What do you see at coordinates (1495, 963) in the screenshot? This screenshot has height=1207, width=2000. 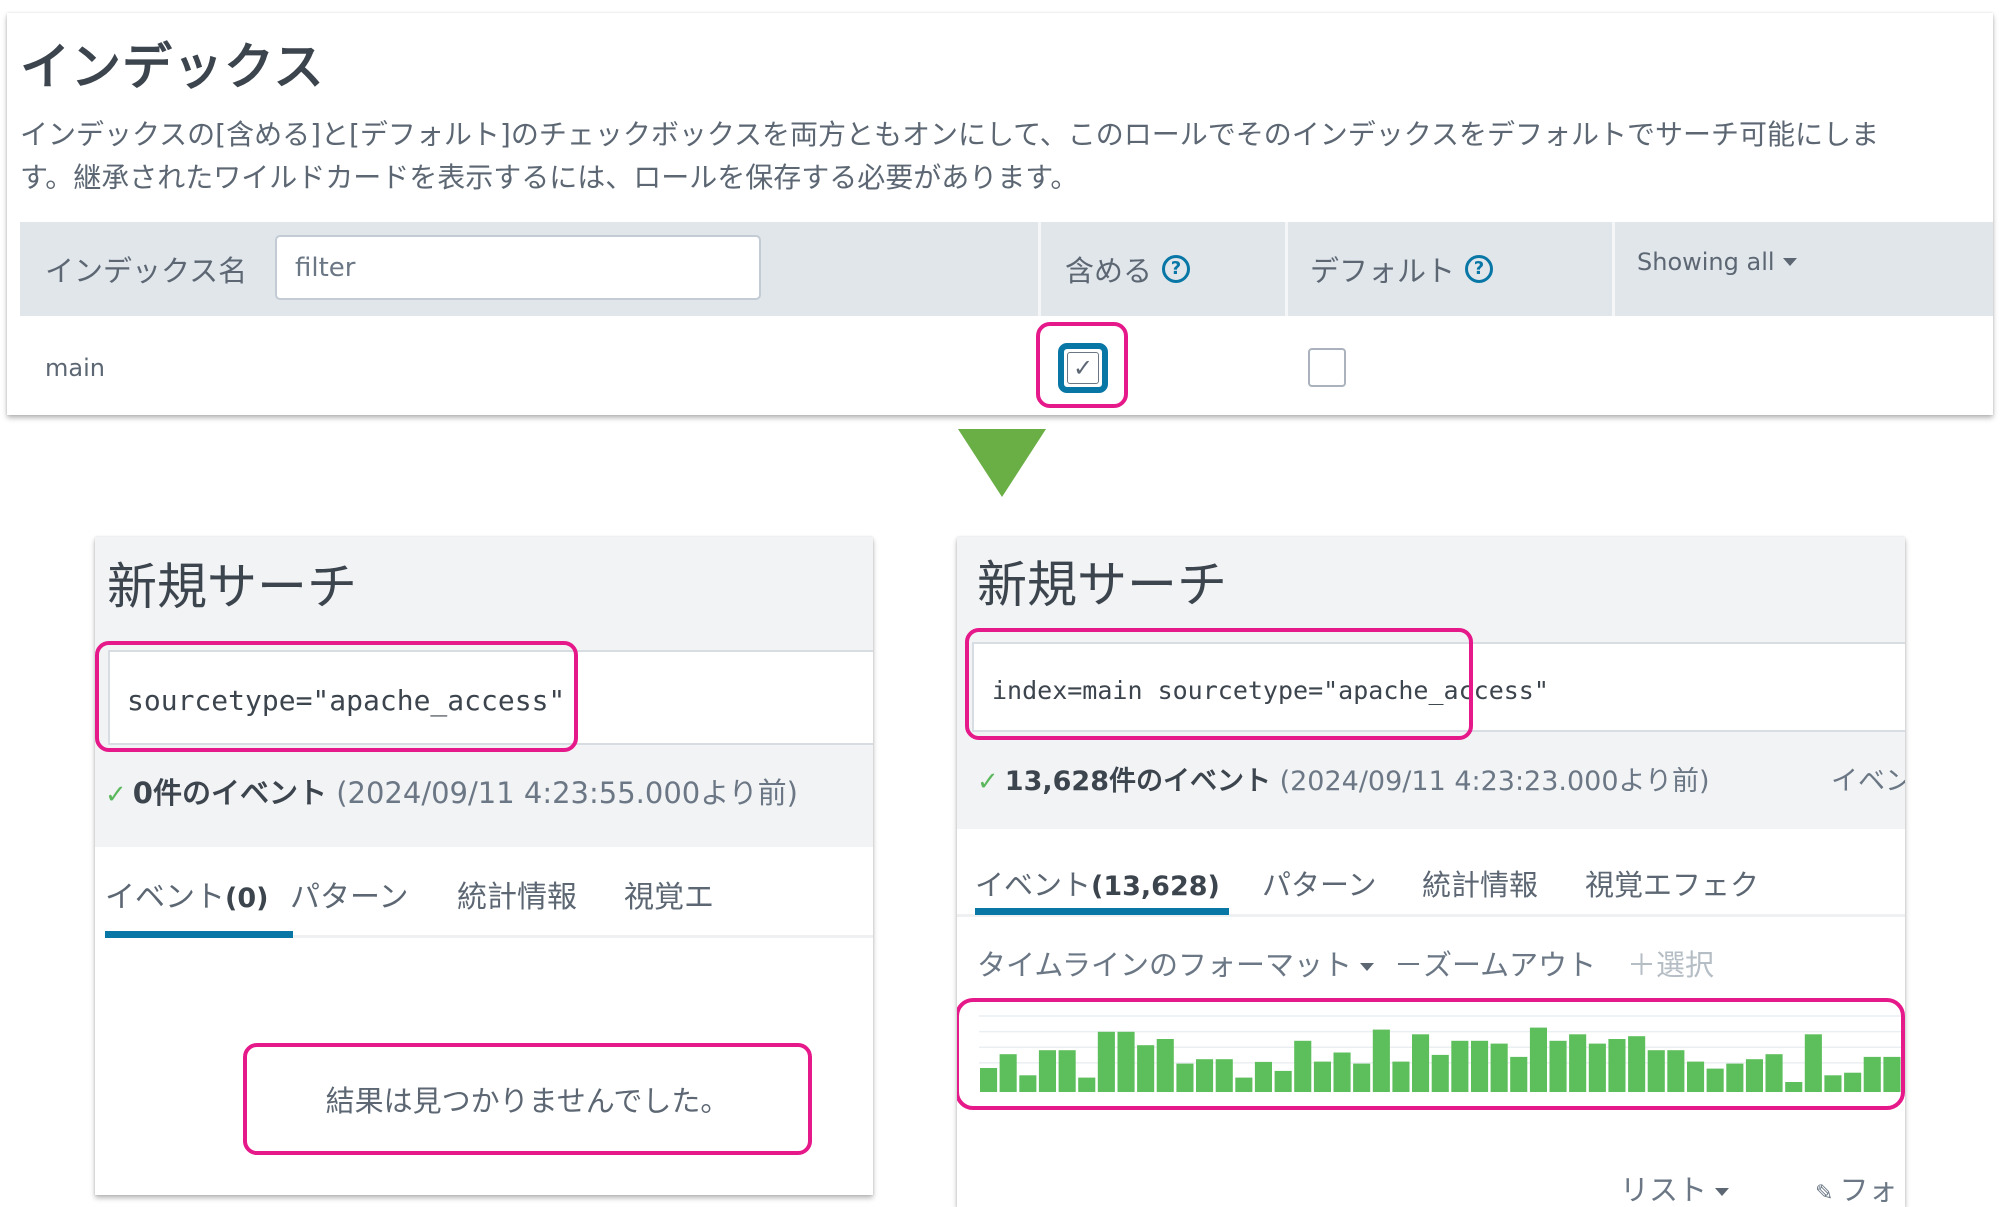 I see `zoom-out-button: －ズームアウト` at bounding box center [1495, 963].